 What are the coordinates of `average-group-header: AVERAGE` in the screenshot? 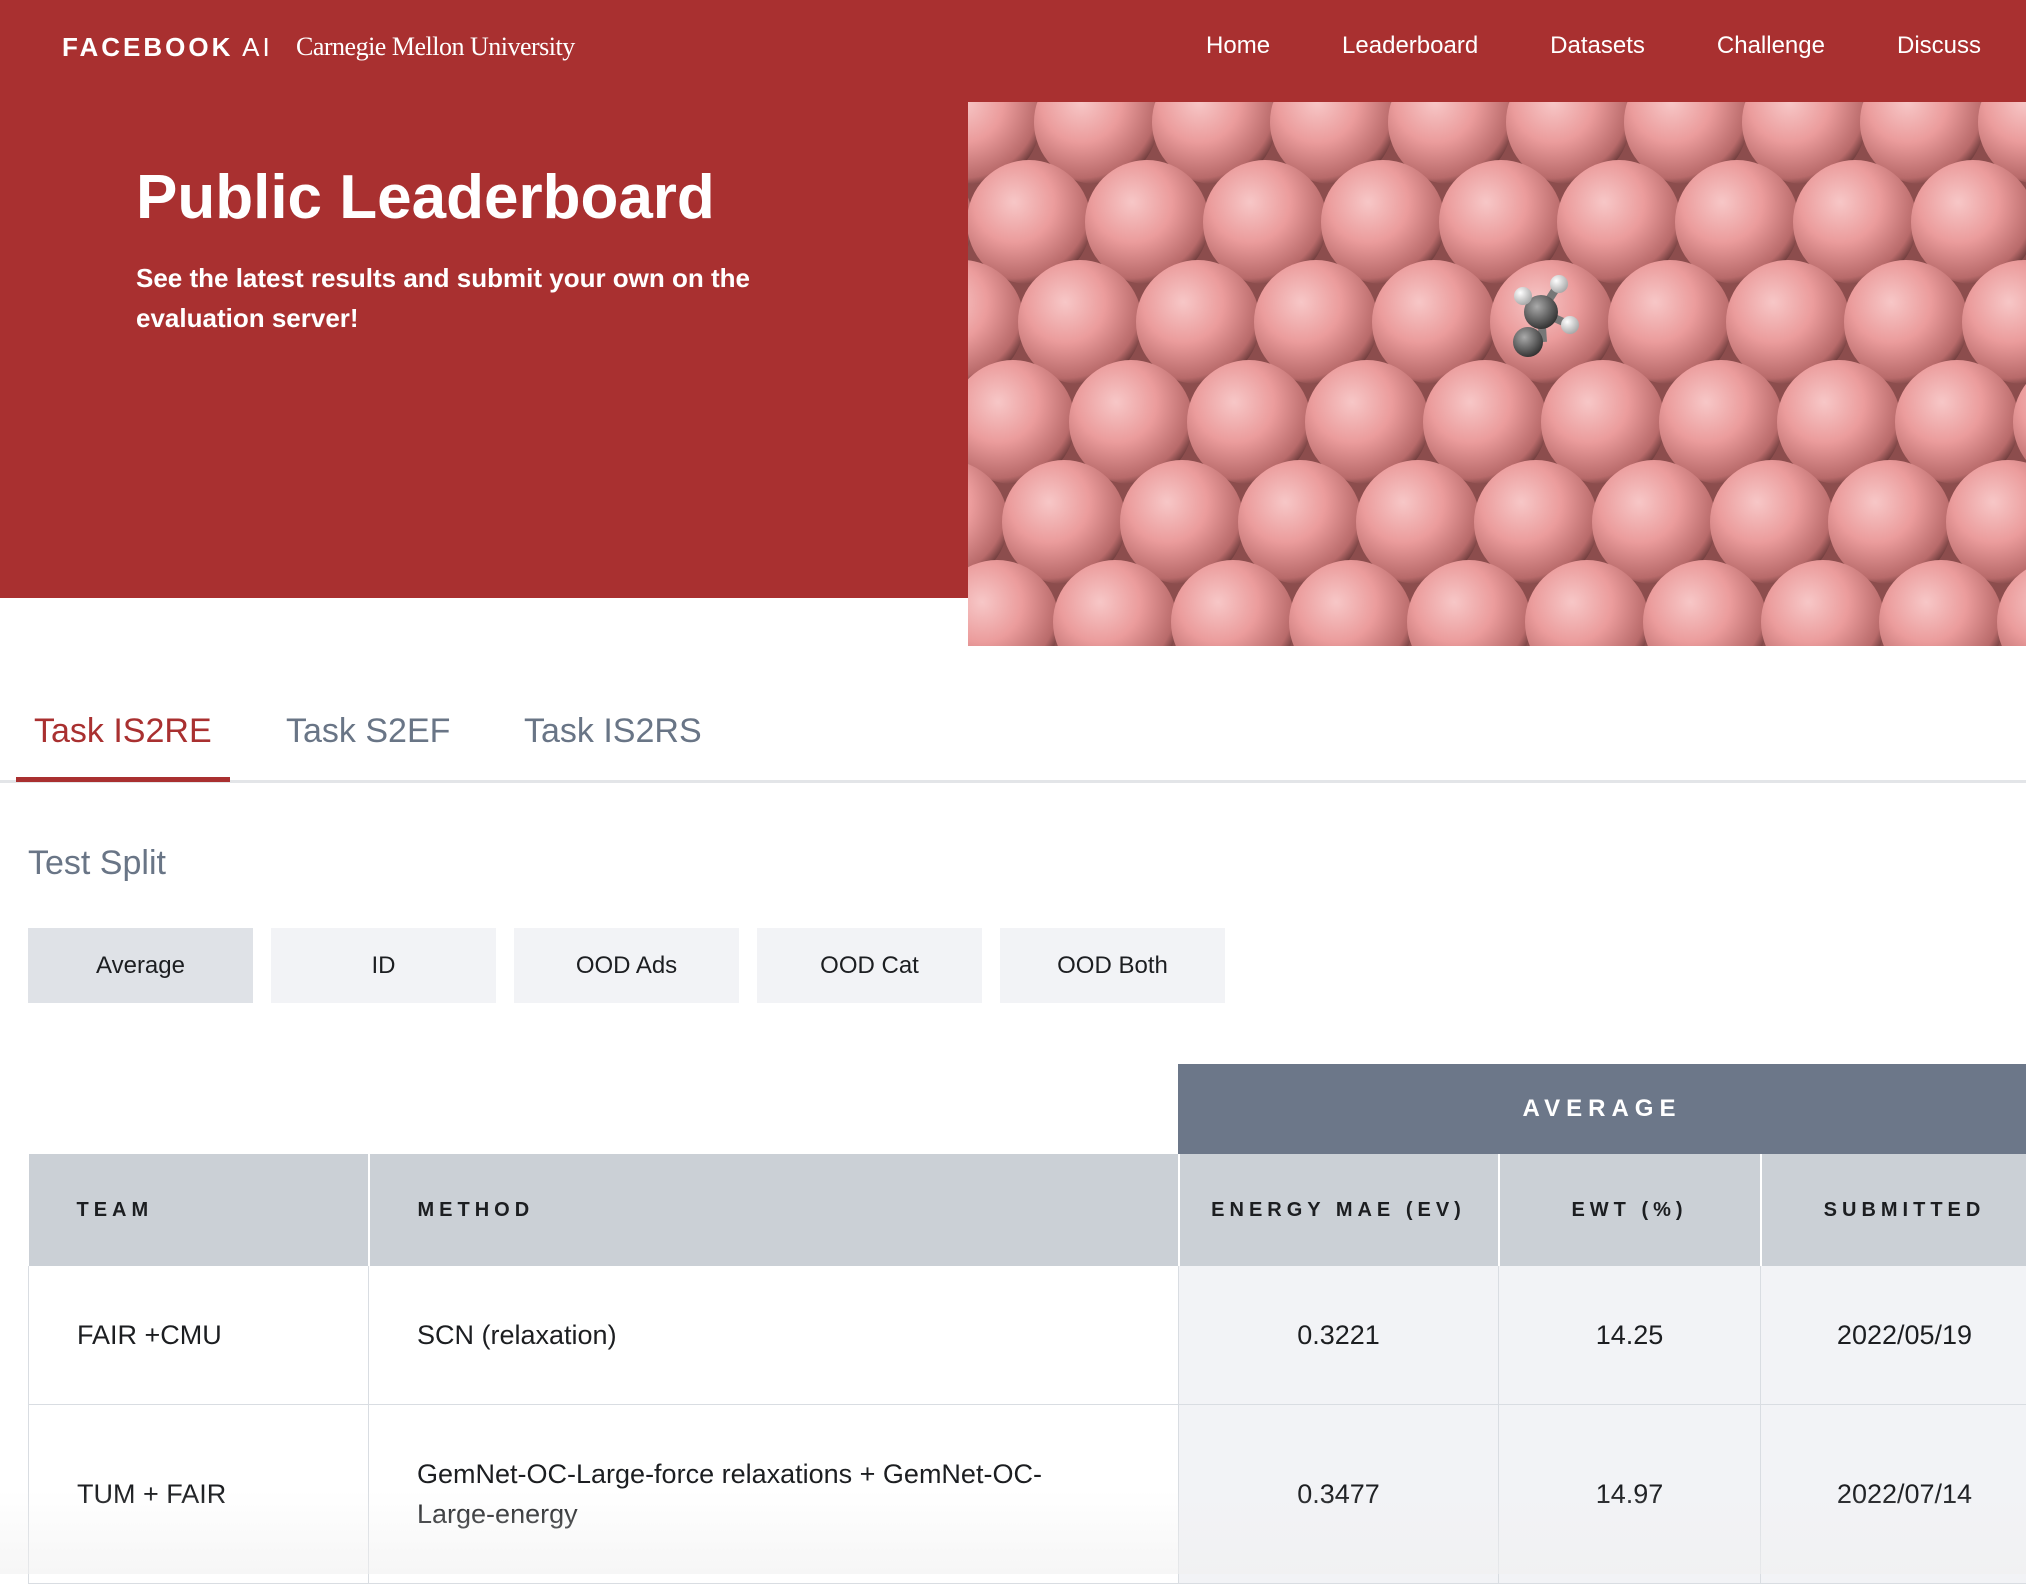 It's located at (1602, 1109).